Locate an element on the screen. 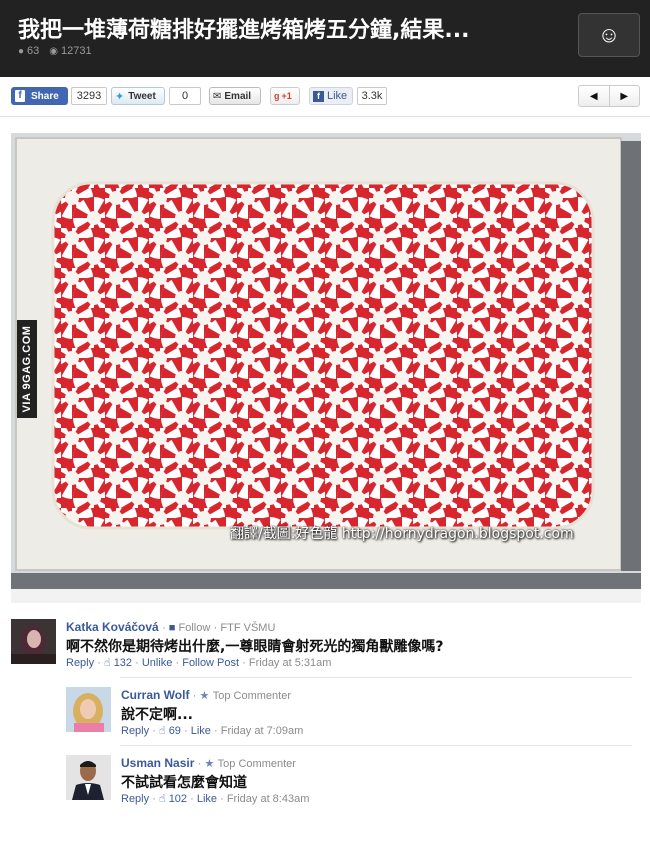  google-plus-icon: g is located at coordinates (277, 96).